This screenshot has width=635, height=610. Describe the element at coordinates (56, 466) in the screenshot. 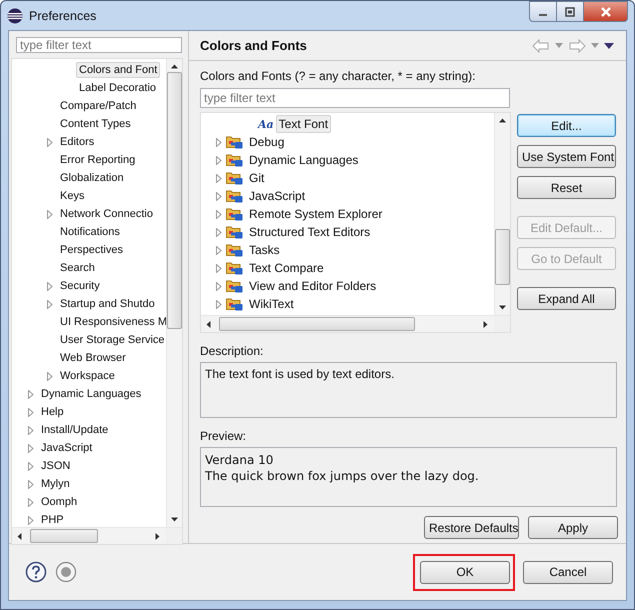

I see `tree-item: JSON` at that location.